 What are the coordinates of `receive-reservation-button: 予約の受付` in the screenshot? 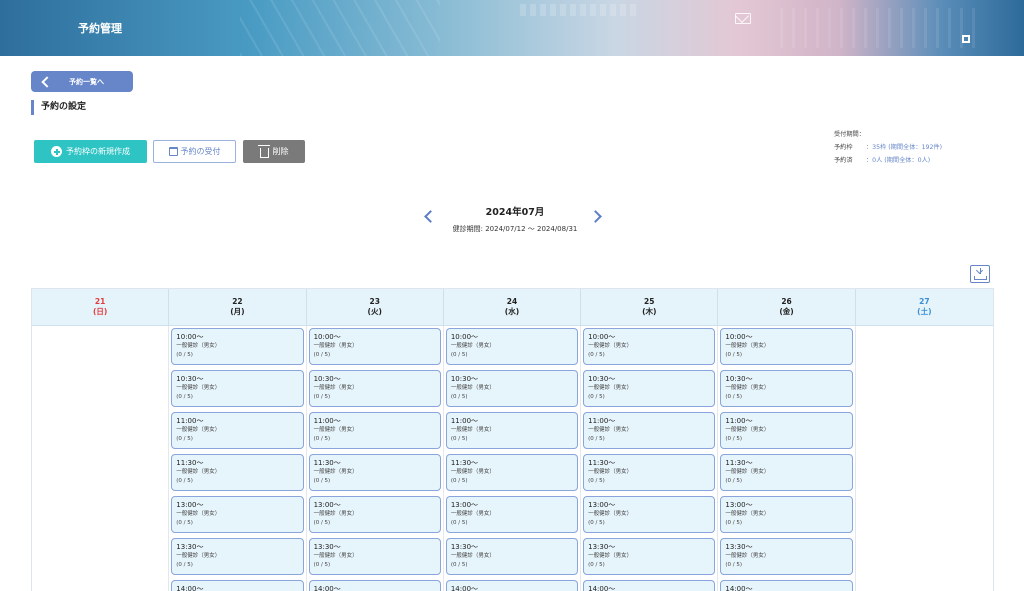 It's located at (194, 151).